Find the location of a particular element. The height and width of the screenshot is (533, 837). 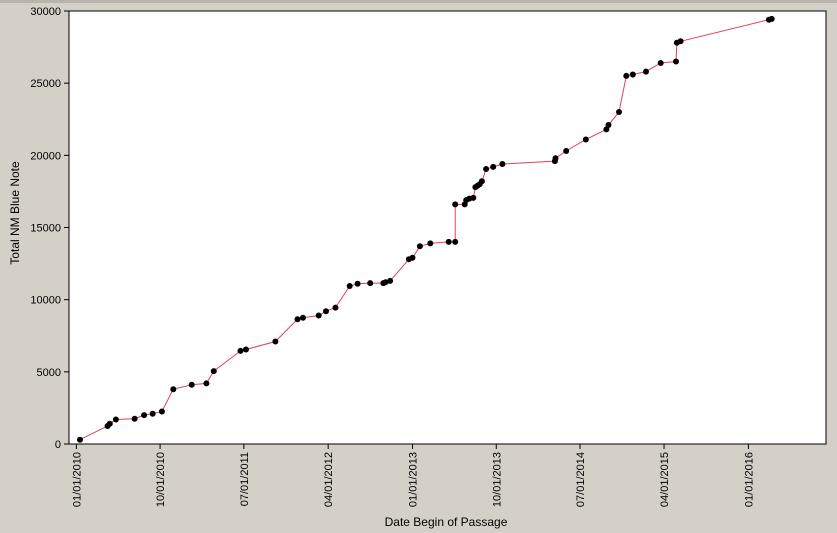

y-tick-label: 5000 is located at coordinates (49, 373).